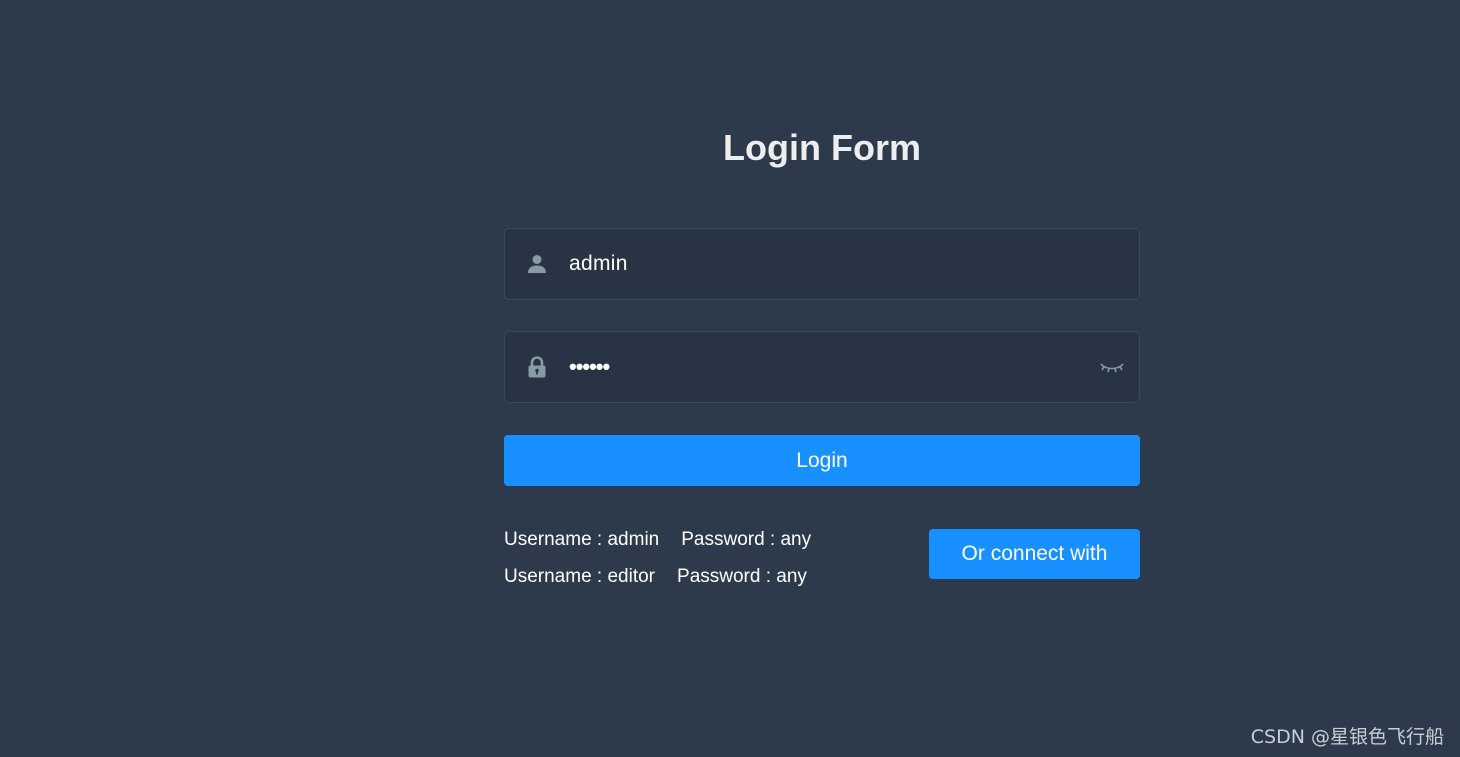 The height and width of the screenshot is (757, 1460). Describe the element at coordinates (1034, 554) in the screenshot. I see `connect-with-button: Or connect with` at that location.